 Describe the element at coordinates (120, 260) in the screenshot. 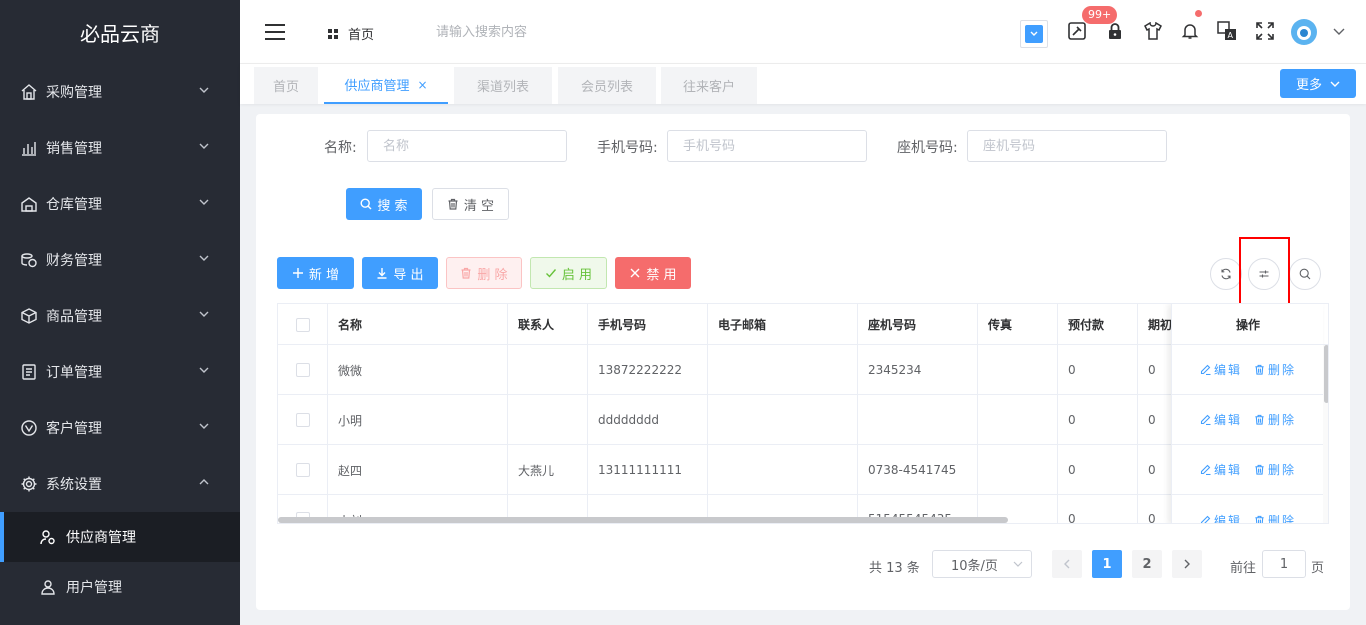

I see `menu-item-finance: 财务管理` at that location.